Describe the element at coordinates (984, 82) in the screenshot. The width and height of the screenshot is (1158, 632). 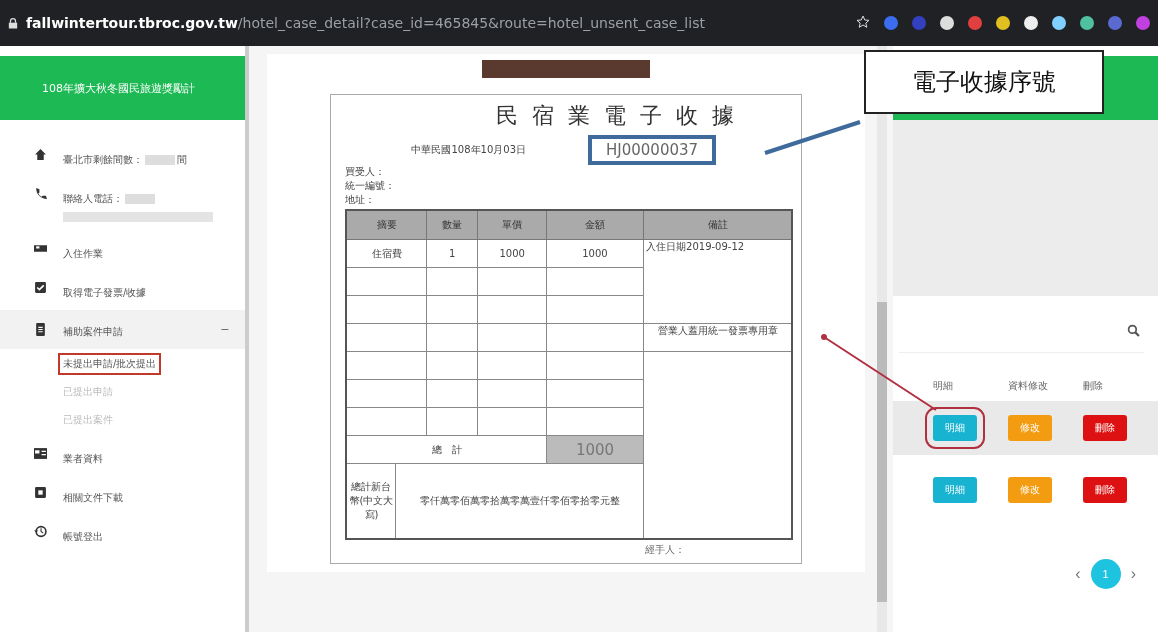
I see `annotation-callout: 電子收據序號` at that location.